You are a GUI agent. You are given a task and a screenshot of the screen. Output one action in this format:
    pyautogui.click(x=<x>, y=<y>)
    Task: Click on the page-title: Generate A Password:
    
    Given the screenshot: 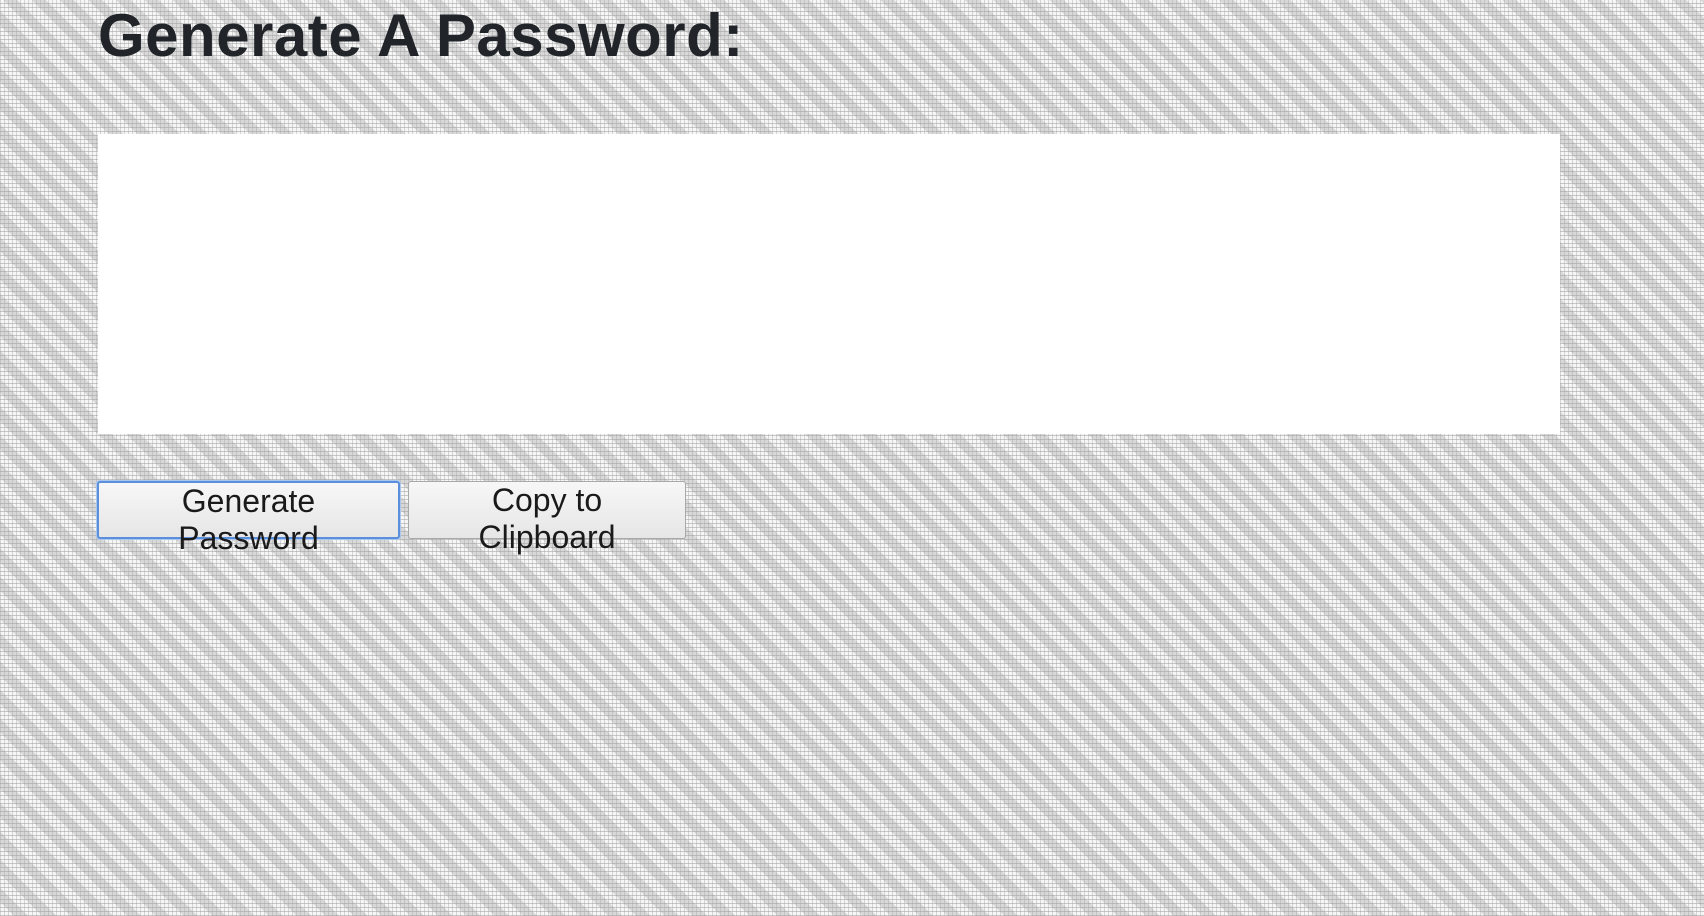 What is the action you would take?
    pyautogui.click(x=421, y=35)
    